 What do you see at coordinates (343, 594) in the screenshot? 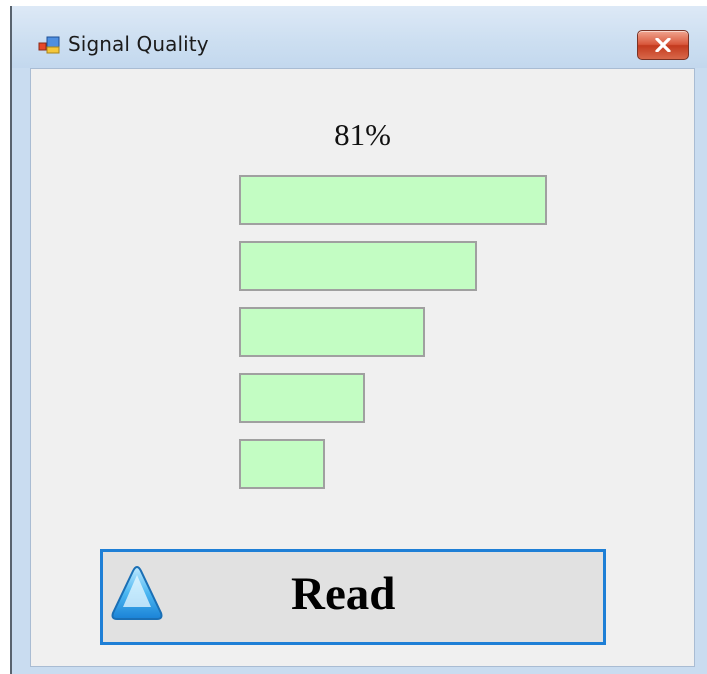
I see `read-button-label: Read` at bounding box center [343, 594].